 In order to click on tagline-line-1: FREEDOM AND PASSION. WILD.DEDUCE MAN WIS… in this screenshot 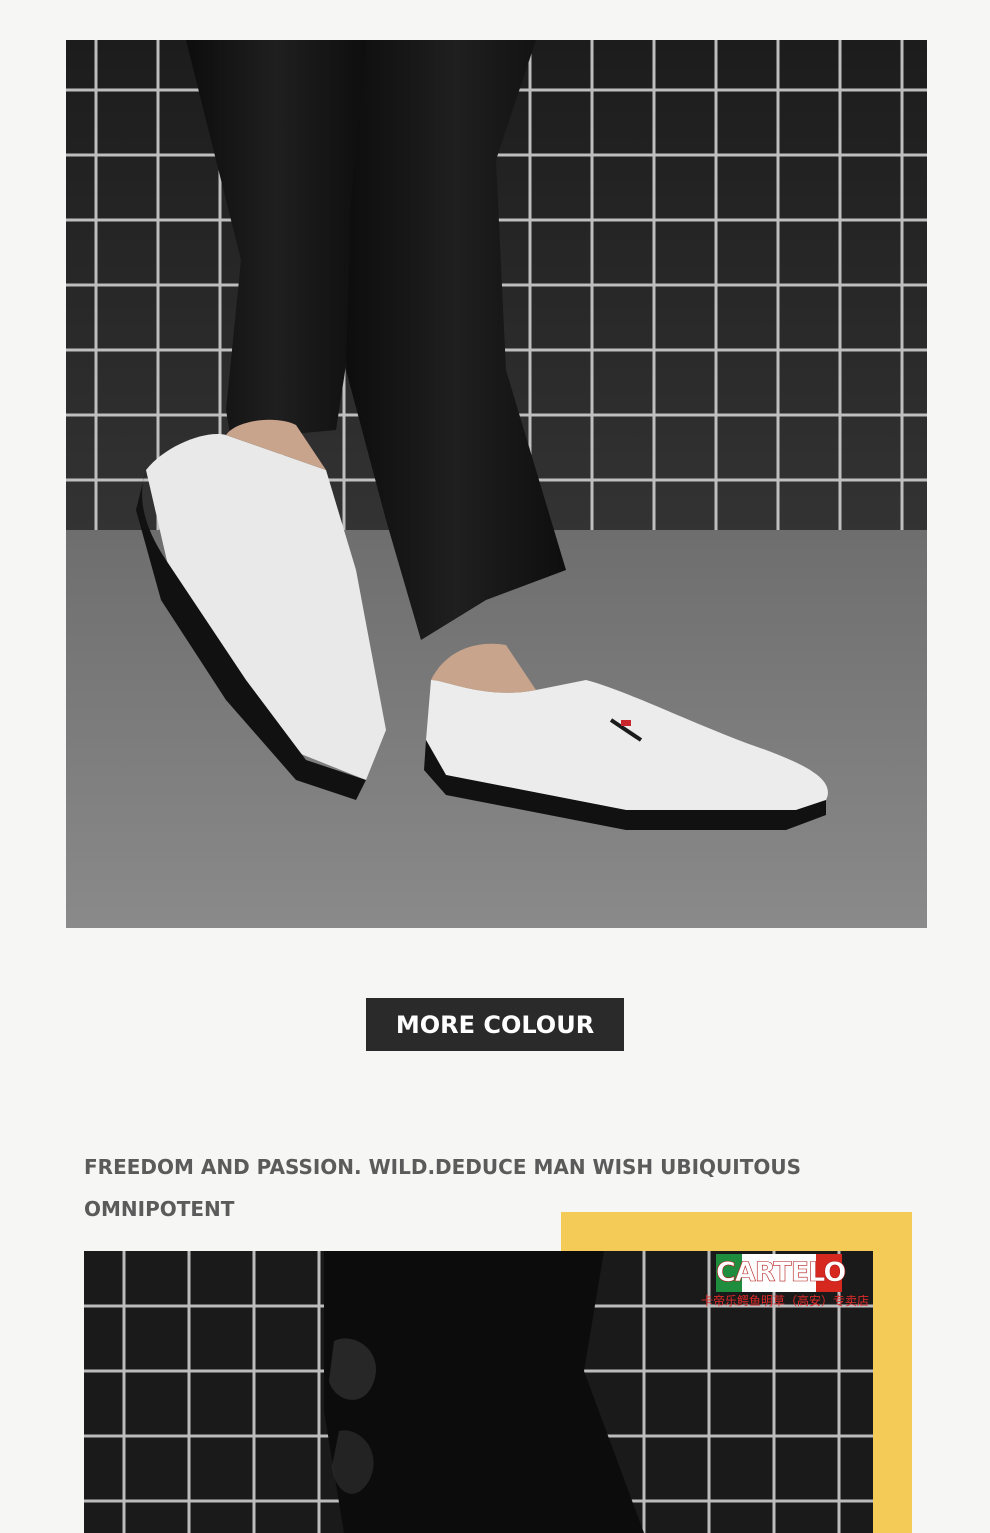, I will do `click(443, 1167)`.